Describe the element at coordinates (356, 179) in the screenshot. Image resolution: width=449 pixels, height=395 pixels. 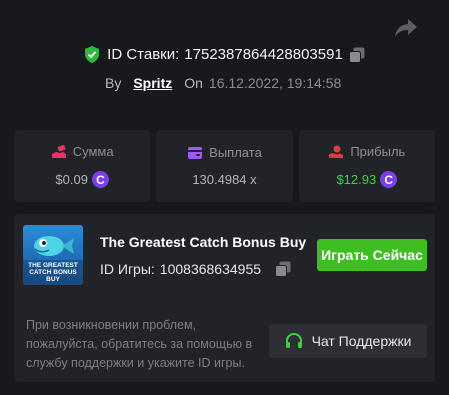
I see `stat-profit-value: $12.93` at that location.